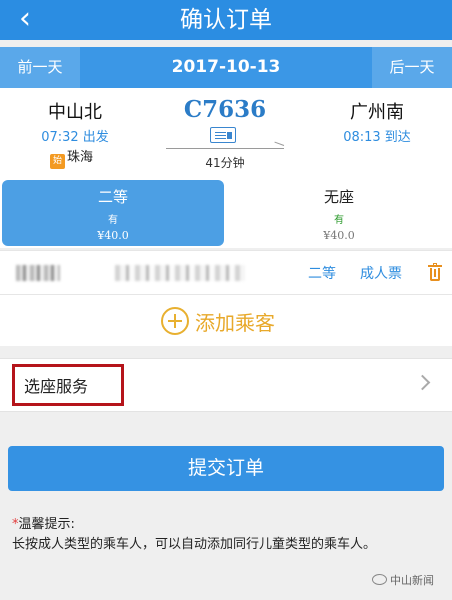  Describe the element at coordinates (227, 533) in the screenshot. I see `tips-section: *温馨提示: 长按成人类型的乘车人，可以自动添加同行儿童类型的乘车人。` at that location.